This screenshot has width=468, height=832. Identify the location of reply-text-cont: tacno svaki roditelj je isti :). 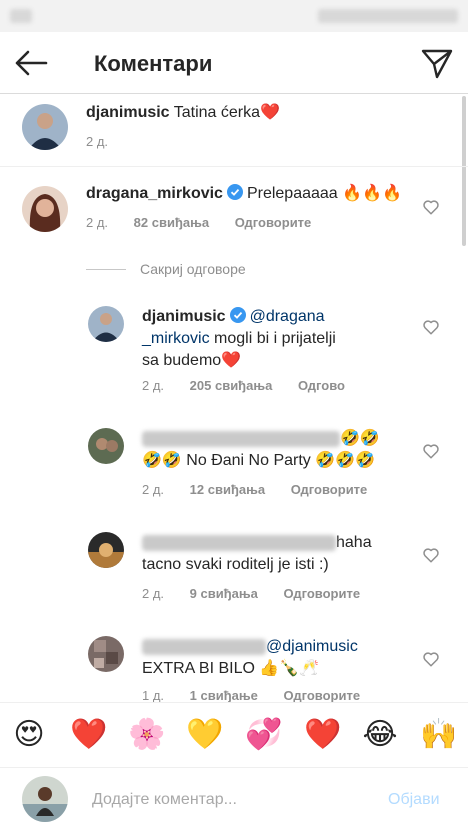
(235, 564).